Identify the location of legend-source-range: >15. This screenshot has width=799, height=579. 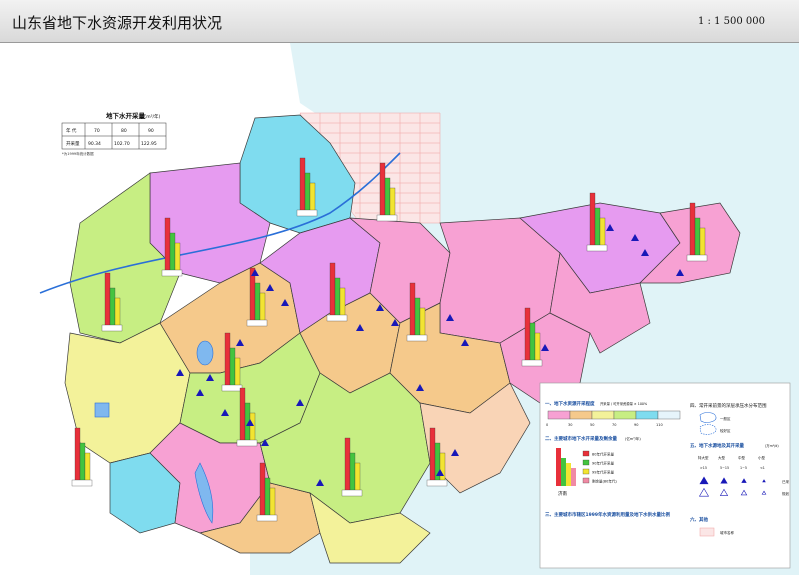
(703, 468).